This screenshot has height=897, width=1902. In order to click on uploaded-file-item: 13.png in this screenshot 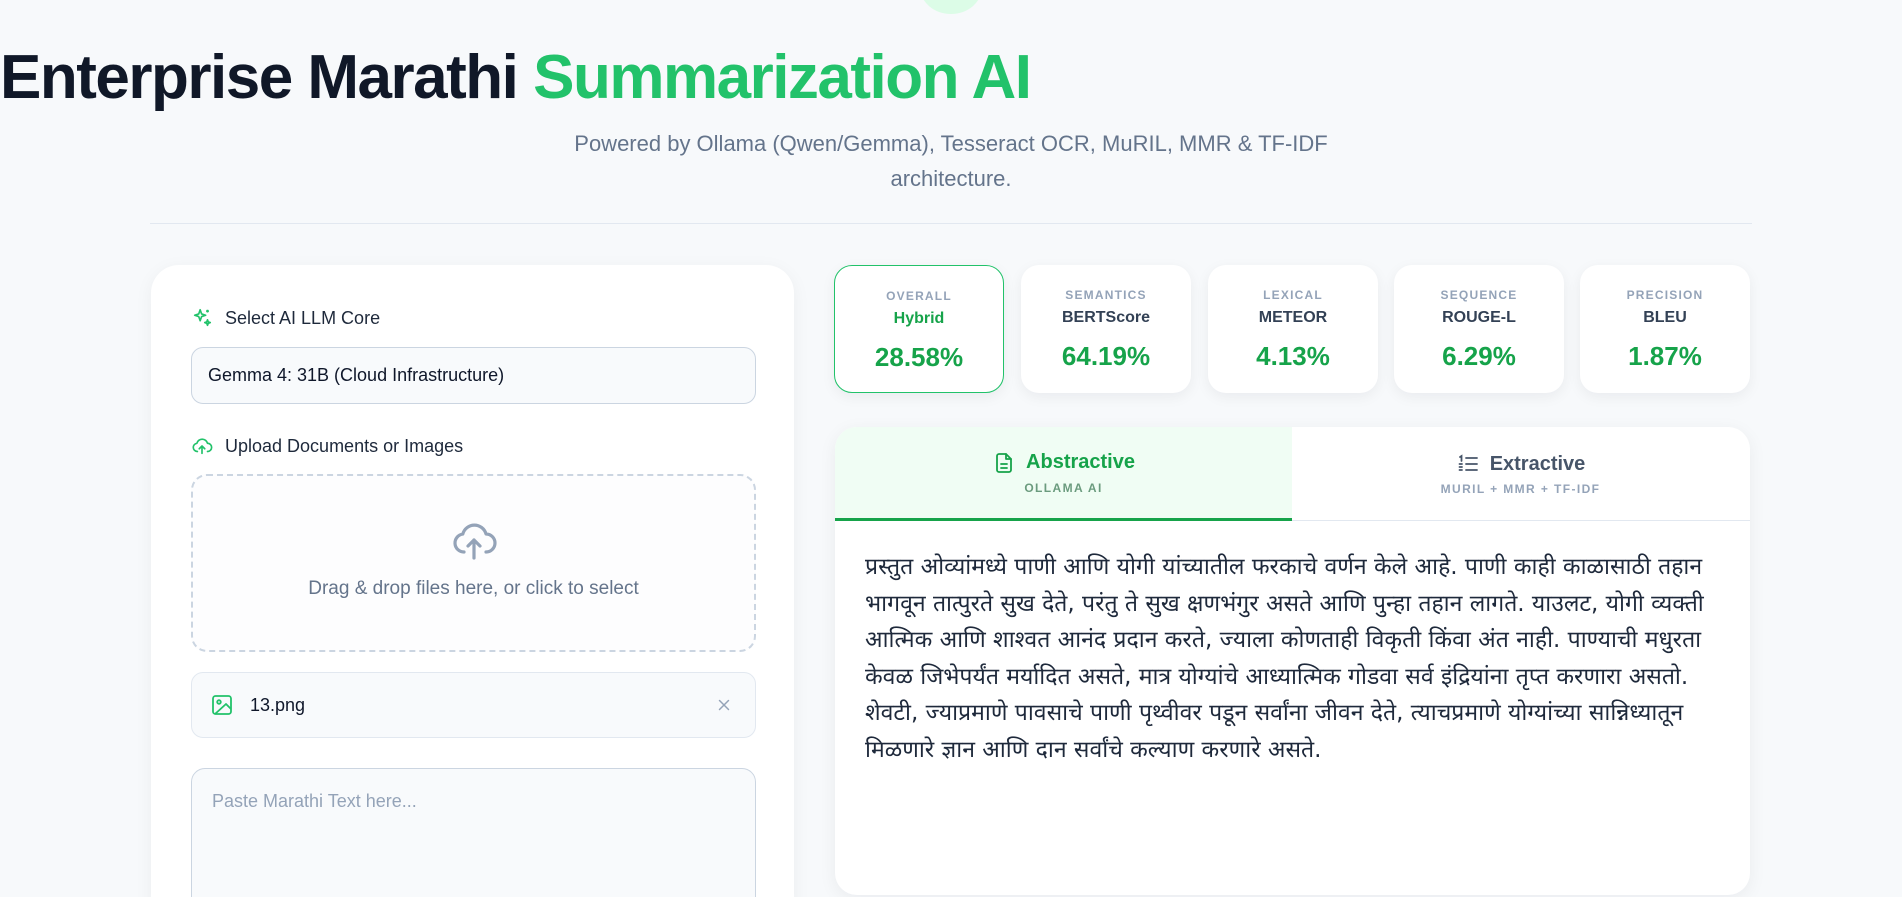, I will do `click(473, 705)`.